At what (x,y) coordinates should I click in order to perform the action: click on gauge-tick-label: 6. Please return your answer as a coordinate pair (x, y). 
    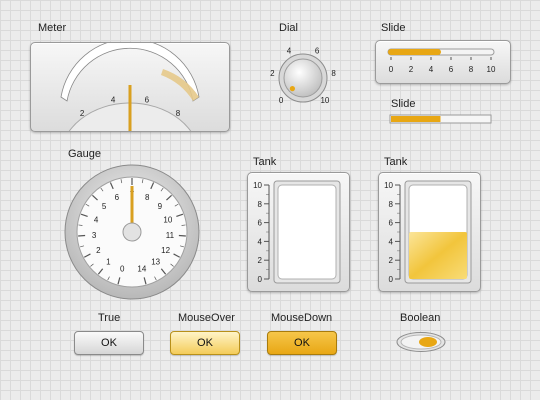
    Looking at the image, I should click on (117, 197).